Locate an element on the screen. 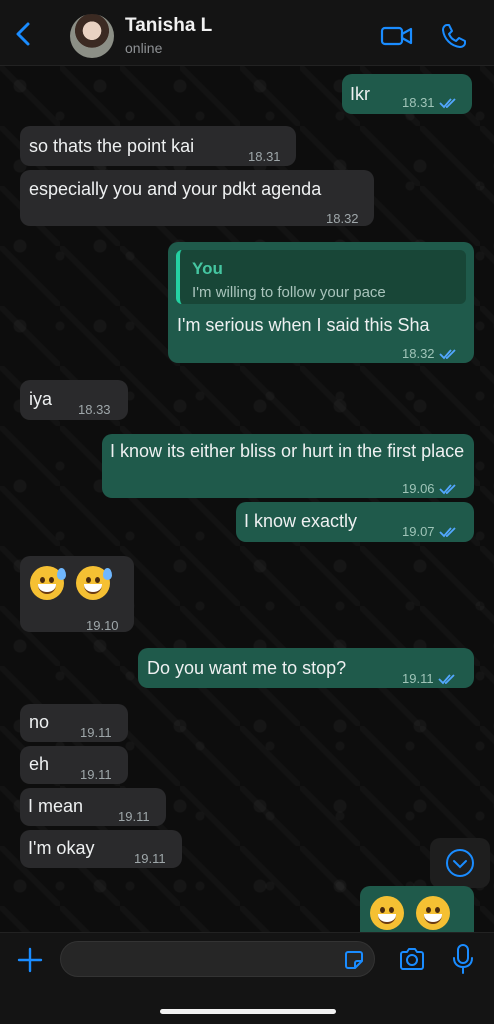 The image size is (494, 1024). message-text: so thats the point kai is located at coordinates (112, 146).